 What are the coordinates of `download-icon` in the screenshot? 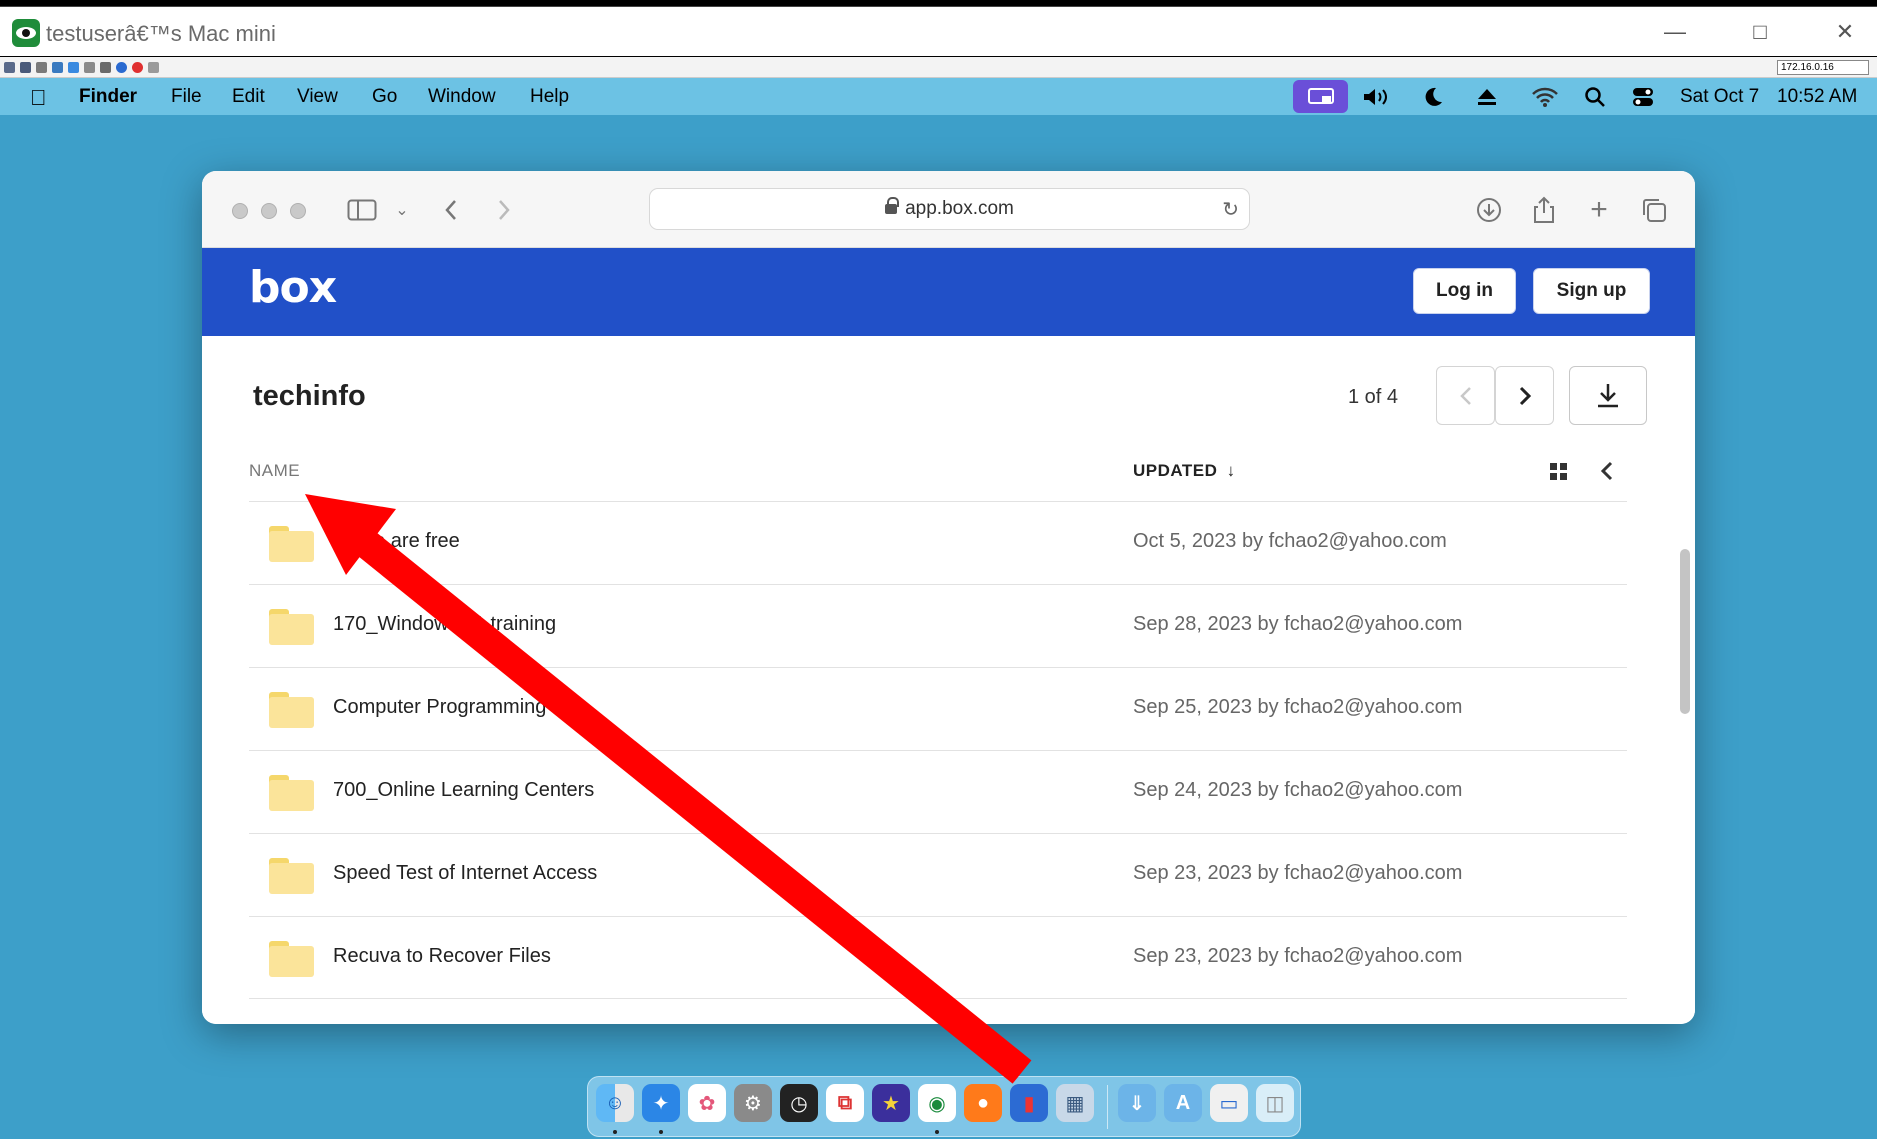 It's located at (1608, 395).